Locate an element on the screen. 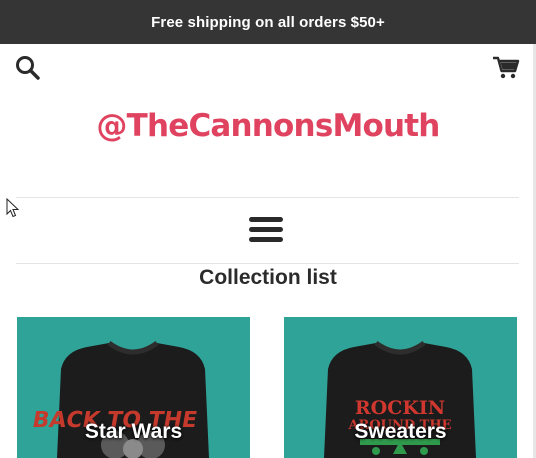 The width and height of the screenshot is (536, 458). cart-icon is located at coordinates (506, 67).